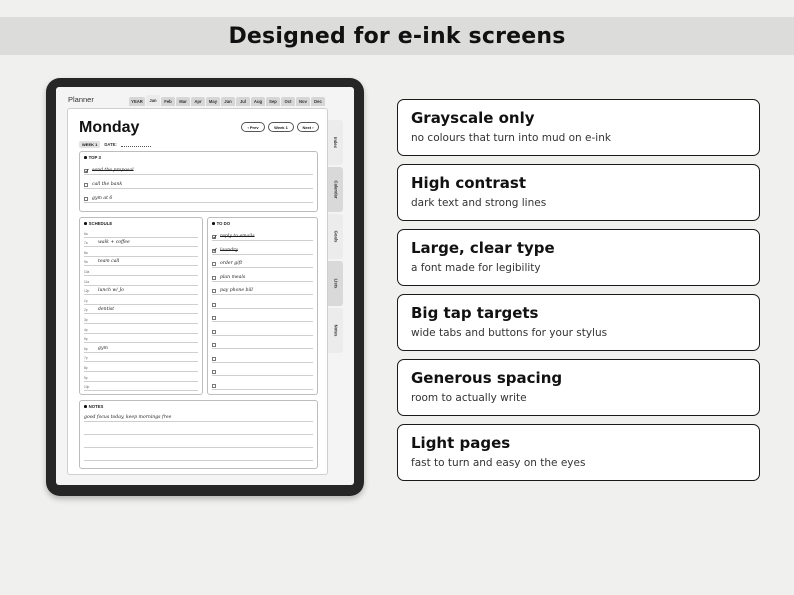 The width and height of the screenshot is (794, 595). I want to click on next-button: Next ›, so click(308, 127).